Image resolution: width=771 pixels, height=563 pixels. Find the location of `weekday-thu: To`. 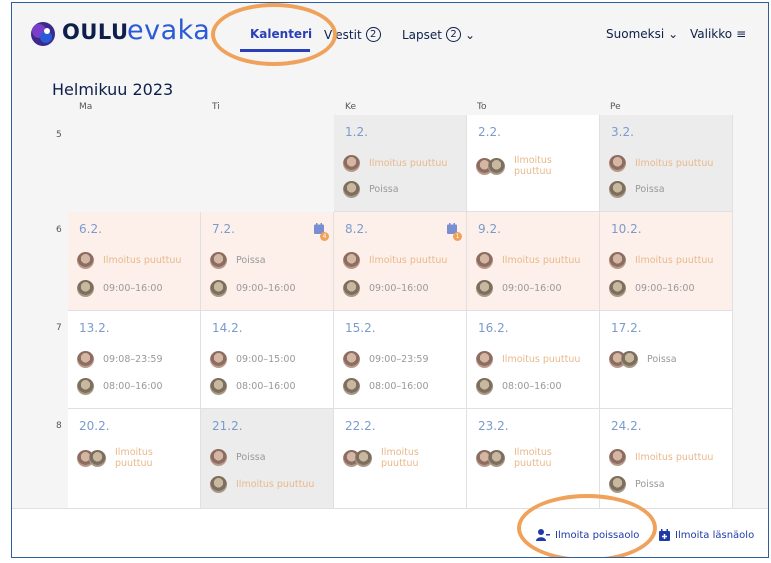

weekday-thu: To is located at coordinates (482, 107).